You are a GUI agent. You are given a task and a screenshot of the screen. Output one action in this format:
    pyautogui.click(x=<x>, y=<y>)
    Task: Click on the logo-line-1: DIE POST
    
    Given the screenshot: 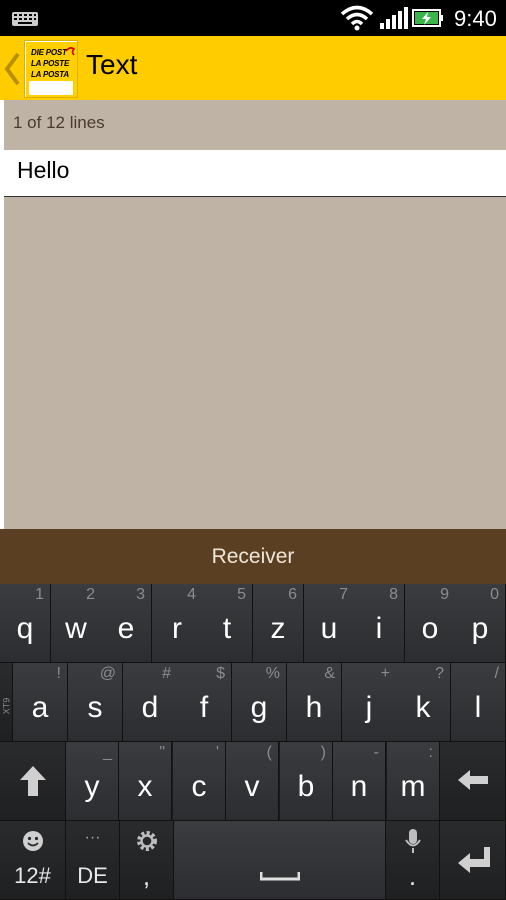 What is the action you would take?
    pyautogui.click(x=49, y=52)
    